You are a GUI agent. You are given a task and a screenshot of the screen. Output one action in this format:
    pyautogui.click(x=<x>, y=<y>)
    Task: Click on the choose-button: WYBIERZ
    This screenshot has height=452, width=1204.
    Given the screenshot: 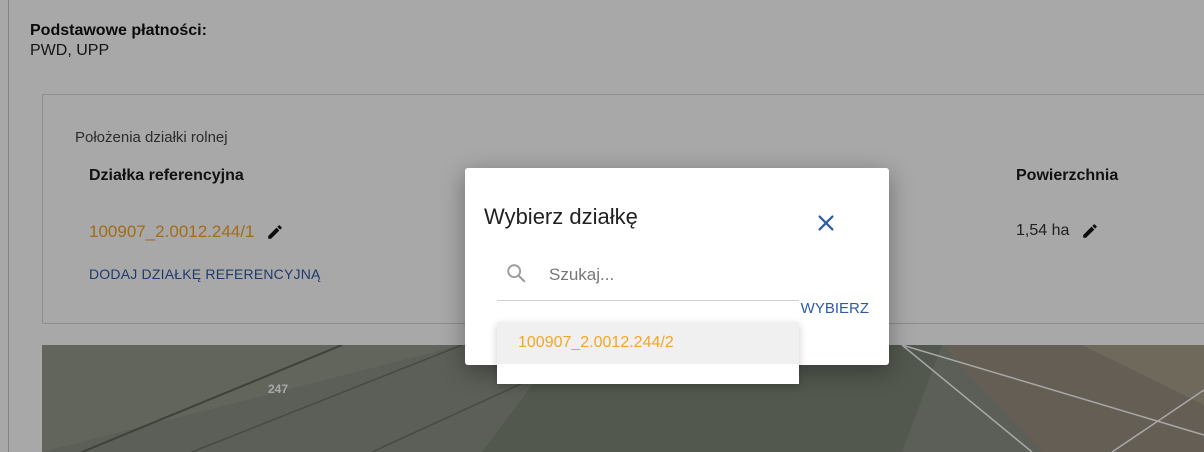 What is the action you would take?
    pyautogui.click(x=833, y=308)
    